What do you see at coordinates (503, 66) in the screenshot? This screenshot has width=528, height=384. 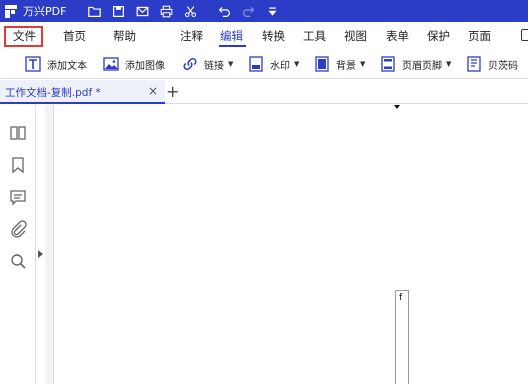 I see `bates-label: 贝茨码` at bounding box center [503, 66].